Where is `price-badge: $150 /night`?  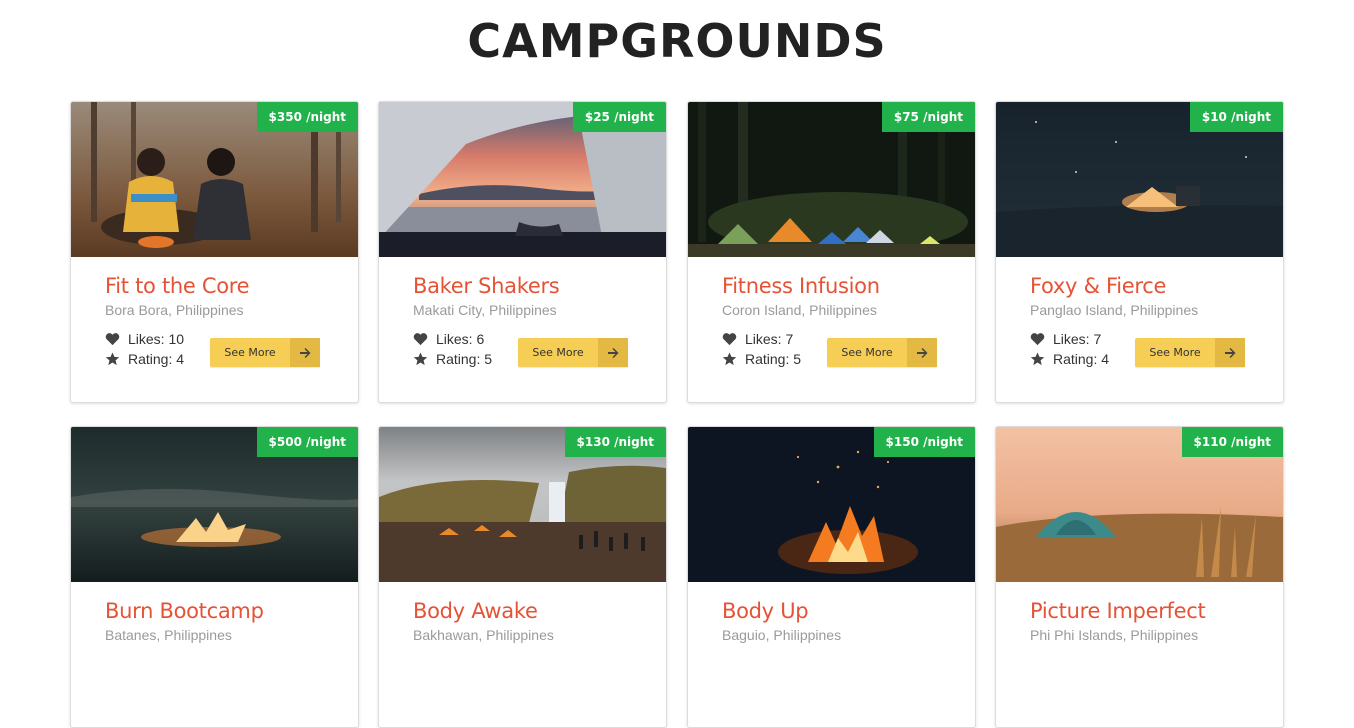 price-badge: $150 /night is located at coordinates (924, 442).